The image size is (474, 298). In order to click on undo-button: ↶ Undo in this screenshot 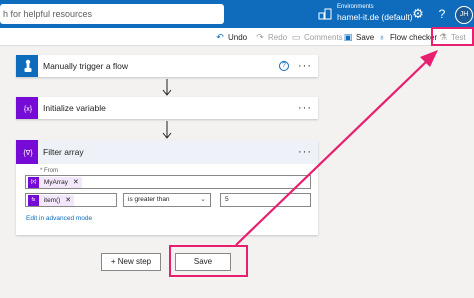, I will do `click(231, 37)`.